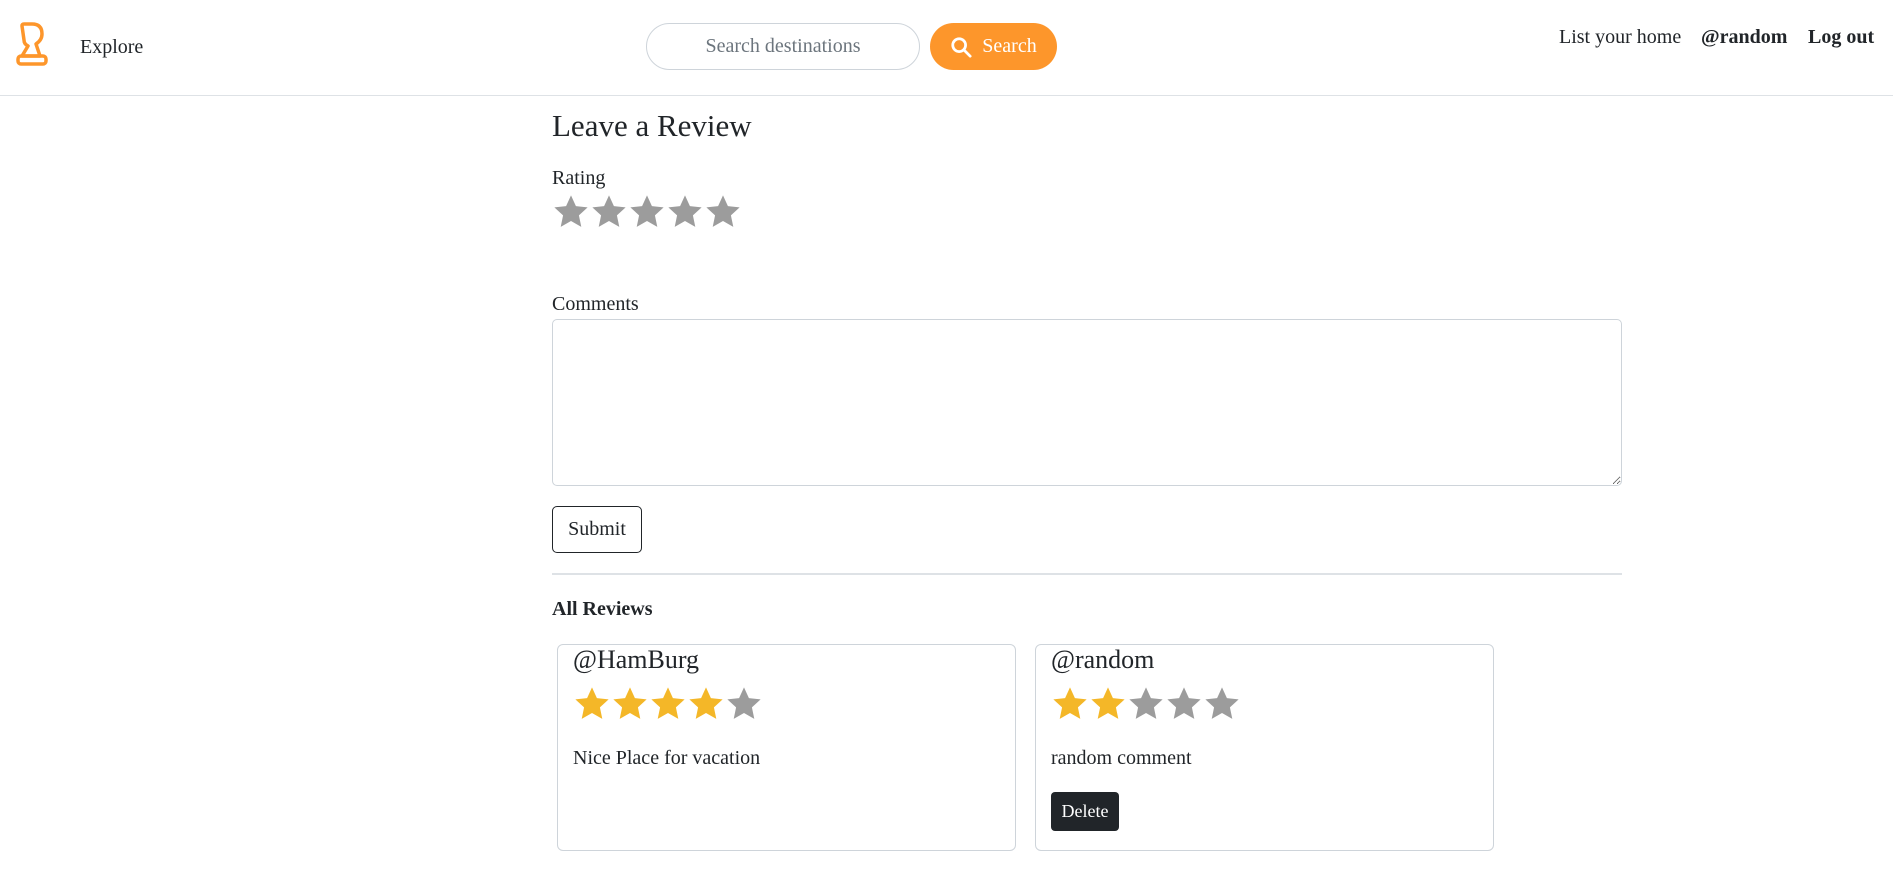 The image size is (1893, 888). Describe the element at coordinates (1087, 402) in the screenshot. I see `comments-textarea` at that location.